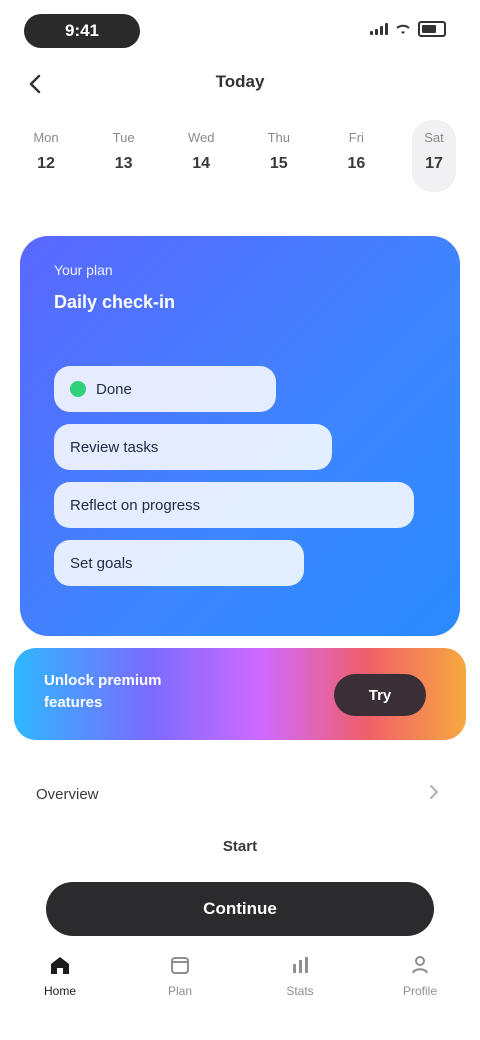  Describe the element at coordinates (103, 692) in the screenshot. I see `promo-text: Unlock premium features` at that location.